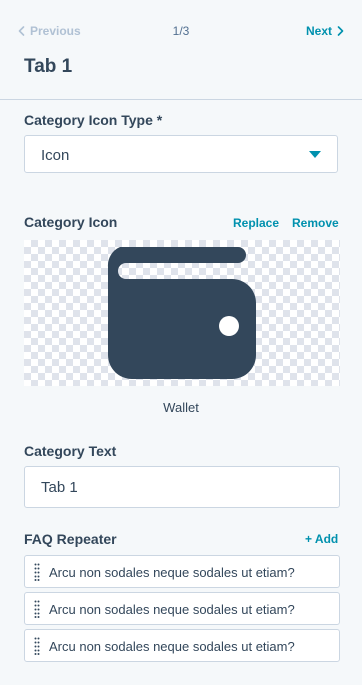 Image resolution: width=362 pixels, height=685 pixels. What do you see at coordinates (70, 539) in the screenshot?
I see `faq-repeater-label: FAQ Repeater` at bounding box center [70, 539].